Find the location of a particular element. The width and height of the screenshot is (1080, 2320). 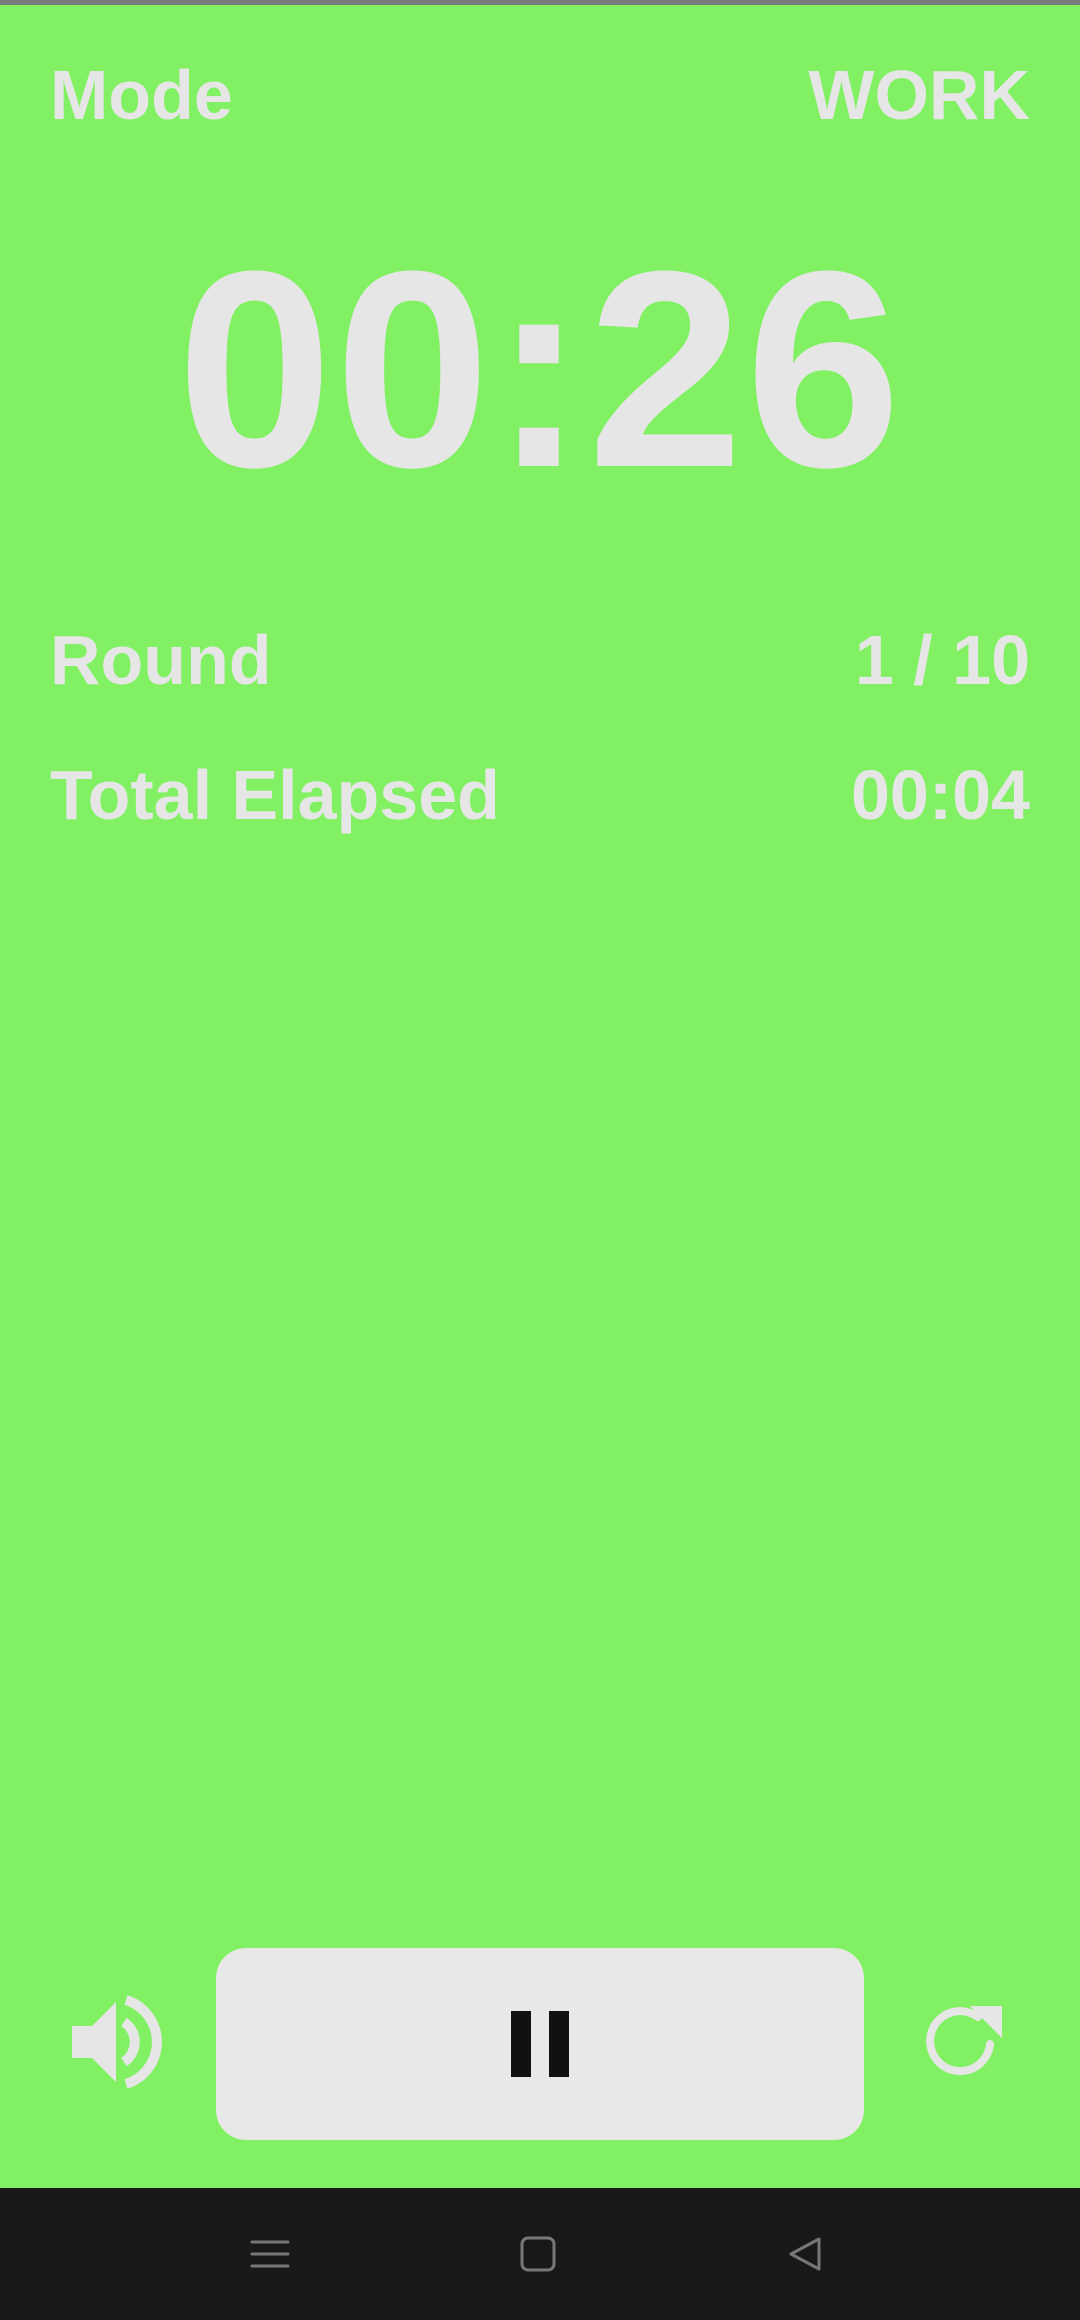

nav-back-button is located at coordinates (806, 2254).